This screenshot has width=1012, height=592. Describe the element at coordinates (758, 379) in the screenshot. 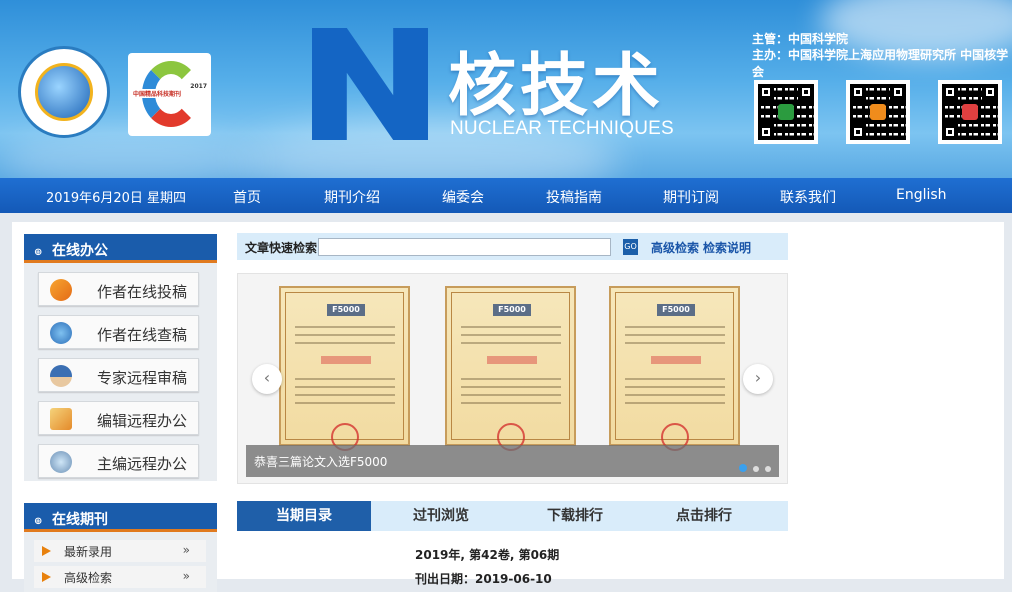

I see `carousel-next-button: ›` at that location.